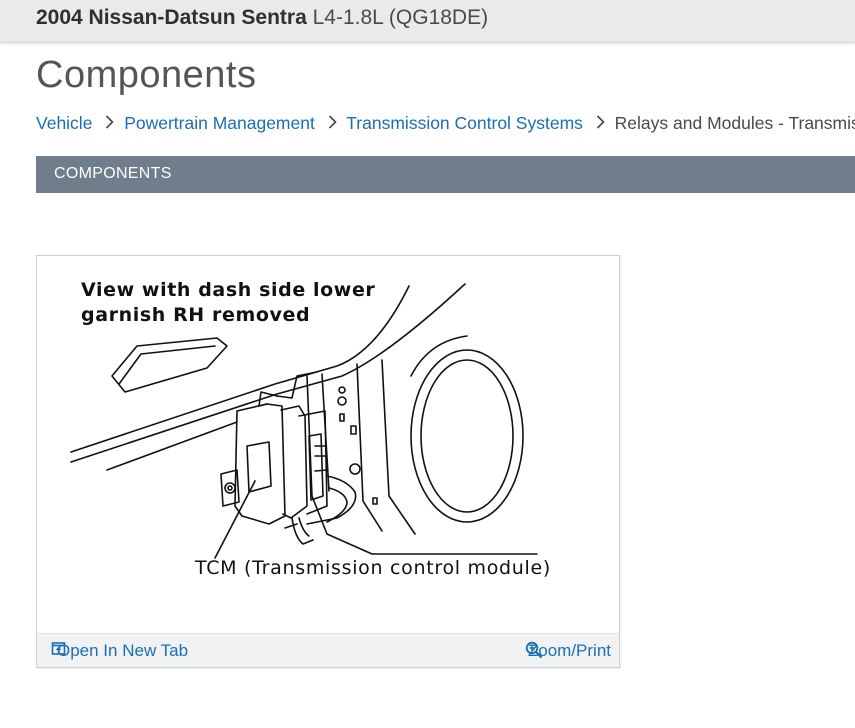 This screenshot has width=855, height=728. I want to click on zoom-print-link: Zoom/Print, so click(568, 651).